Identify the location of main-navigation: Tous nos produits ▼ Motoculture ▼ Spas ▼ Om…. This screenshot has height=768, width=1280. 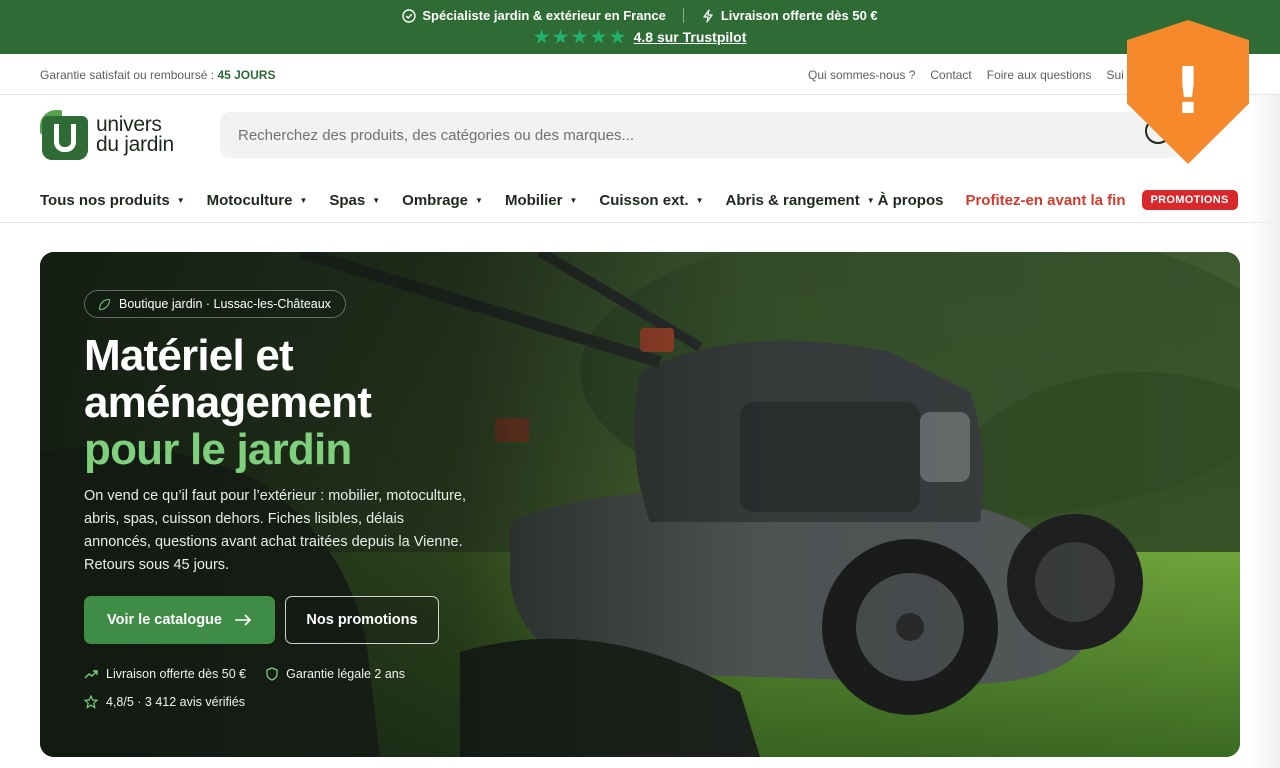
(645, 200).